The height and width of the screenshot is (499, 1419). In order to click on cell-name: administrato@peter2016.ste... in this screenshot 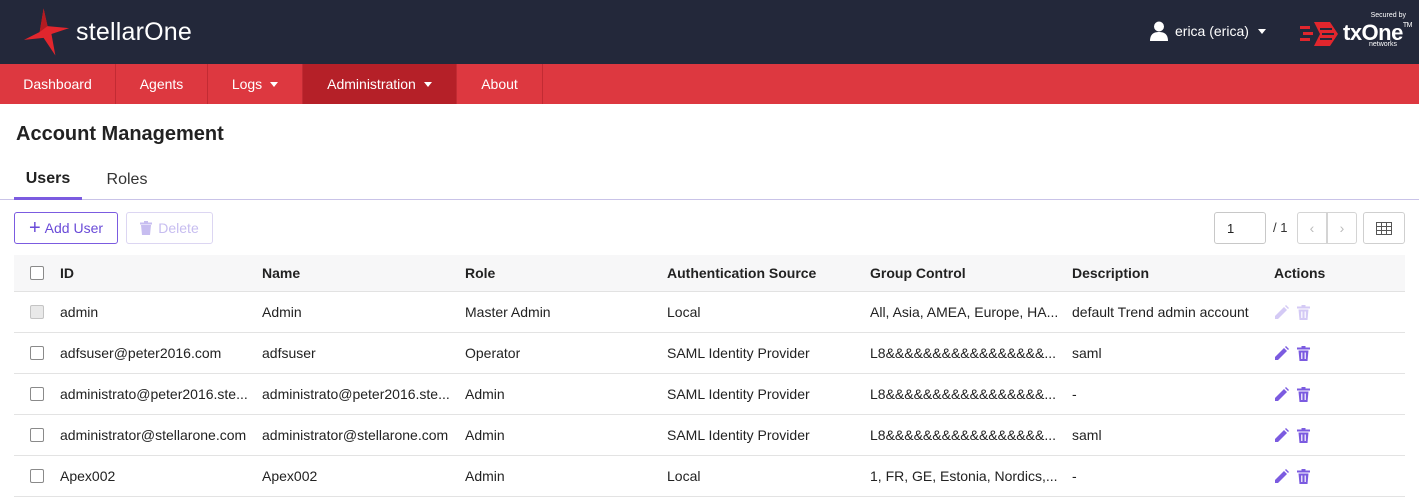, I will do `click(356, 394)`.